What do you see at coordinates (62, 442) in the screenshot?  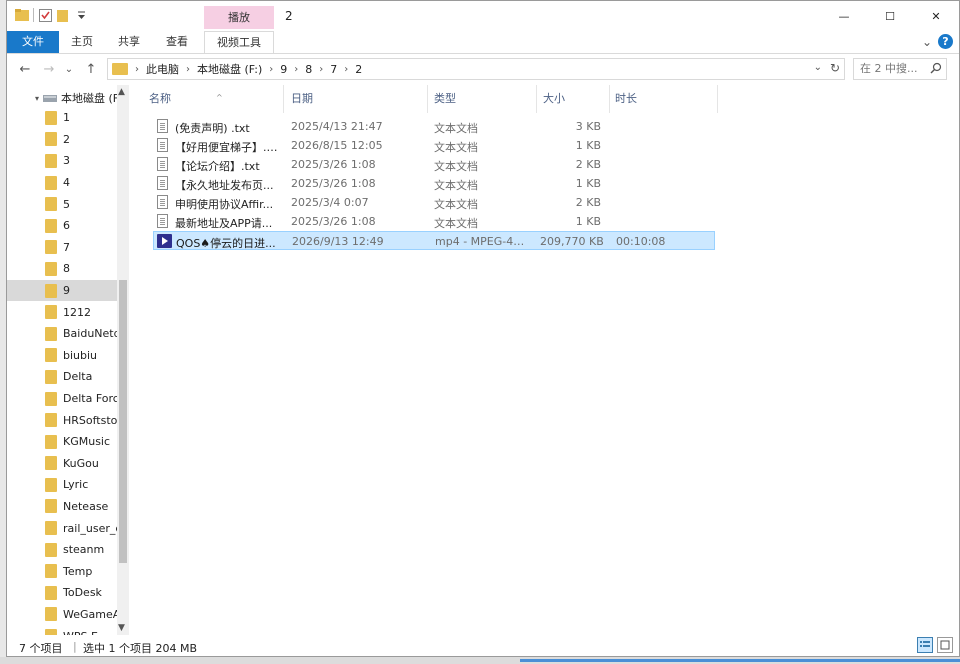 I see `nav-folder-item: KGMusic` at bounding box center [62, 442].